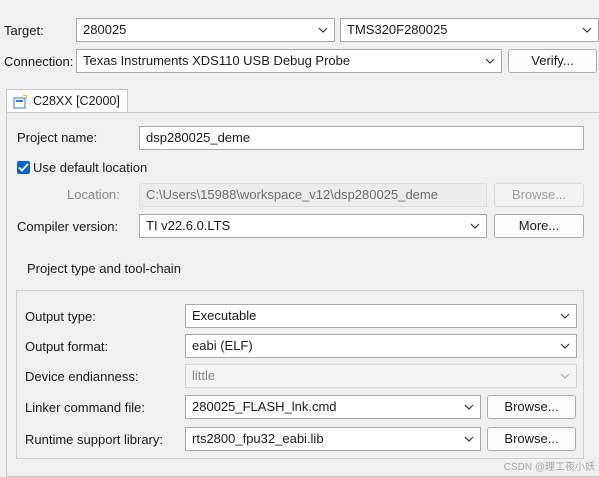 The height and width of the screenshot is (477, 599). Describe the element at coordinates (361, 138) in the screenshot. I see `project-name-input: dsp280025_deme` at that location.